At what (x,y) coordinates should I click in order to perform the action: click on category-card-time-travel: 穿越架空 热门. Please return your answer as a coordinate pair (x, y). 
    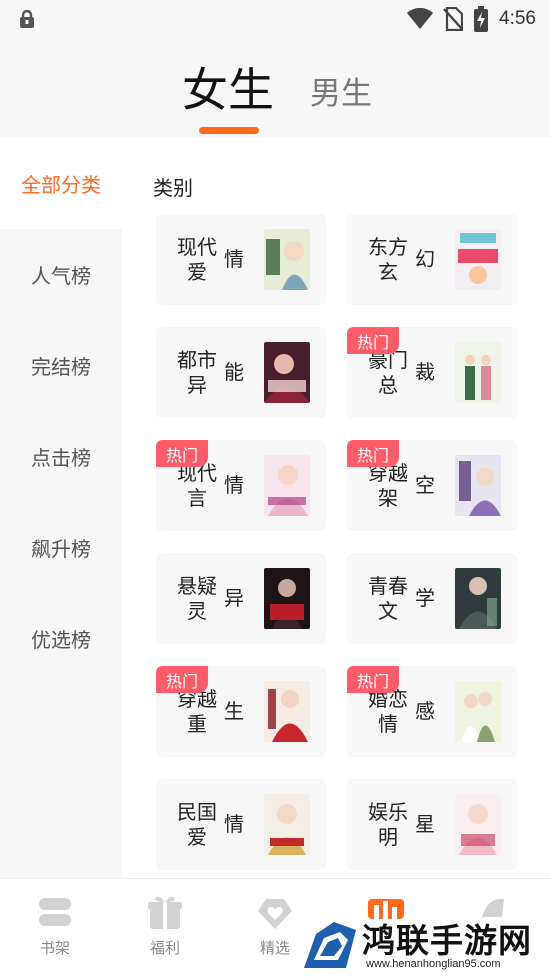
    Looking at the image, I should click on (432, 485).